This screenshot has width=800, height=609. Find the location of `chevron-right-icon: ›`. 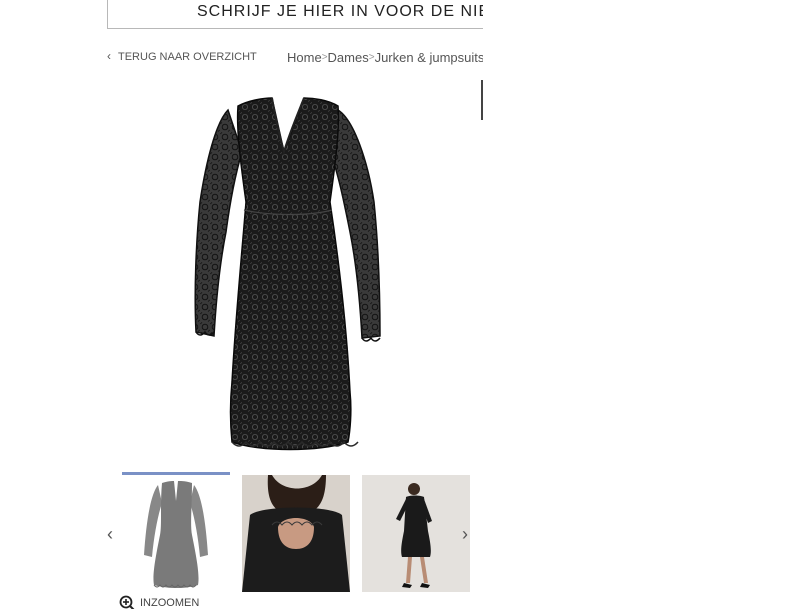

chevron-right-icon: › is located at coordinates (465, 533).